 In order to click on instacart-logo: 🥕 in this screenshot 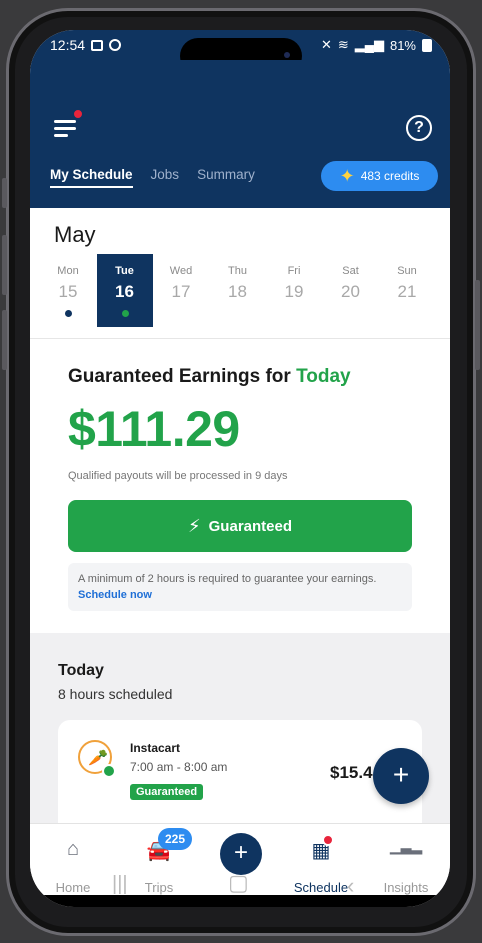, I will do `click(97, 759)`.